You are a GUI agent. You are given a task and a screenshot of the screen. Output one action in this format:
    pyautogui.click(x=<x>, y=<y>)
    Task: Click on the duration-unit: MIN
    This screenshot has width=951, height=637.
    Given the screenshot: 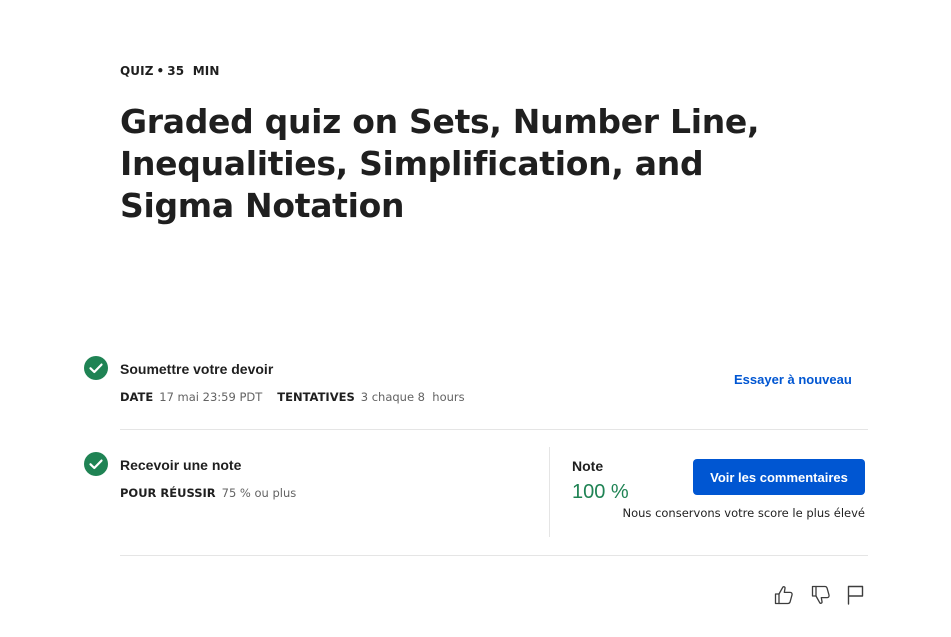 What is the action you would take?
    pyautogui.click(x=206, y=71)
    